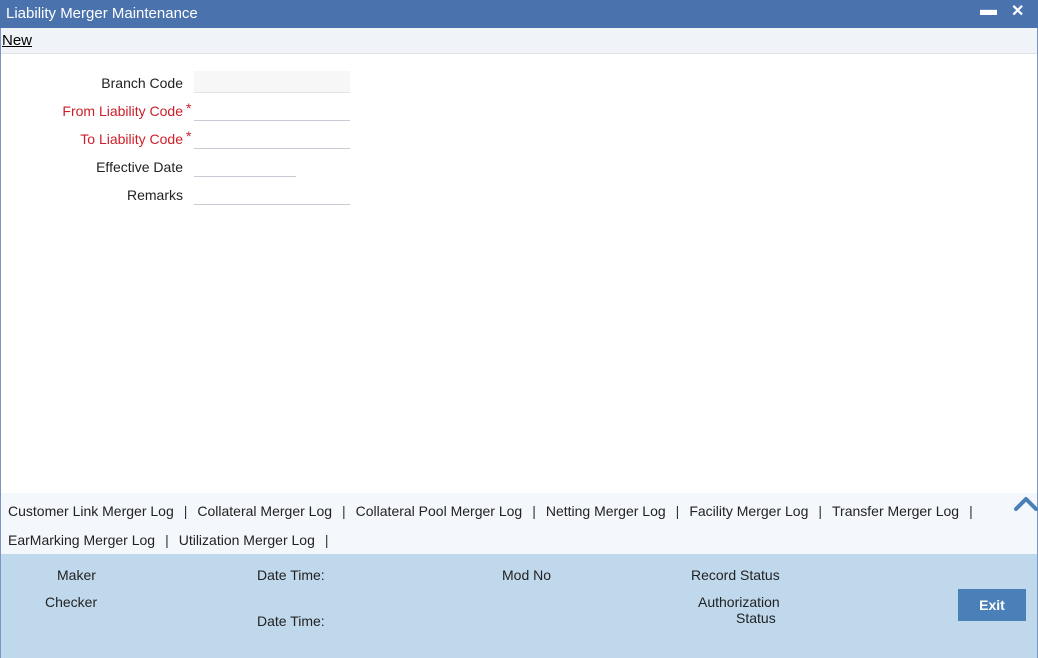 The height and width of the screenshot is (658, 1038). I want to click on record-status-label: Record Status, so click(735, 575).